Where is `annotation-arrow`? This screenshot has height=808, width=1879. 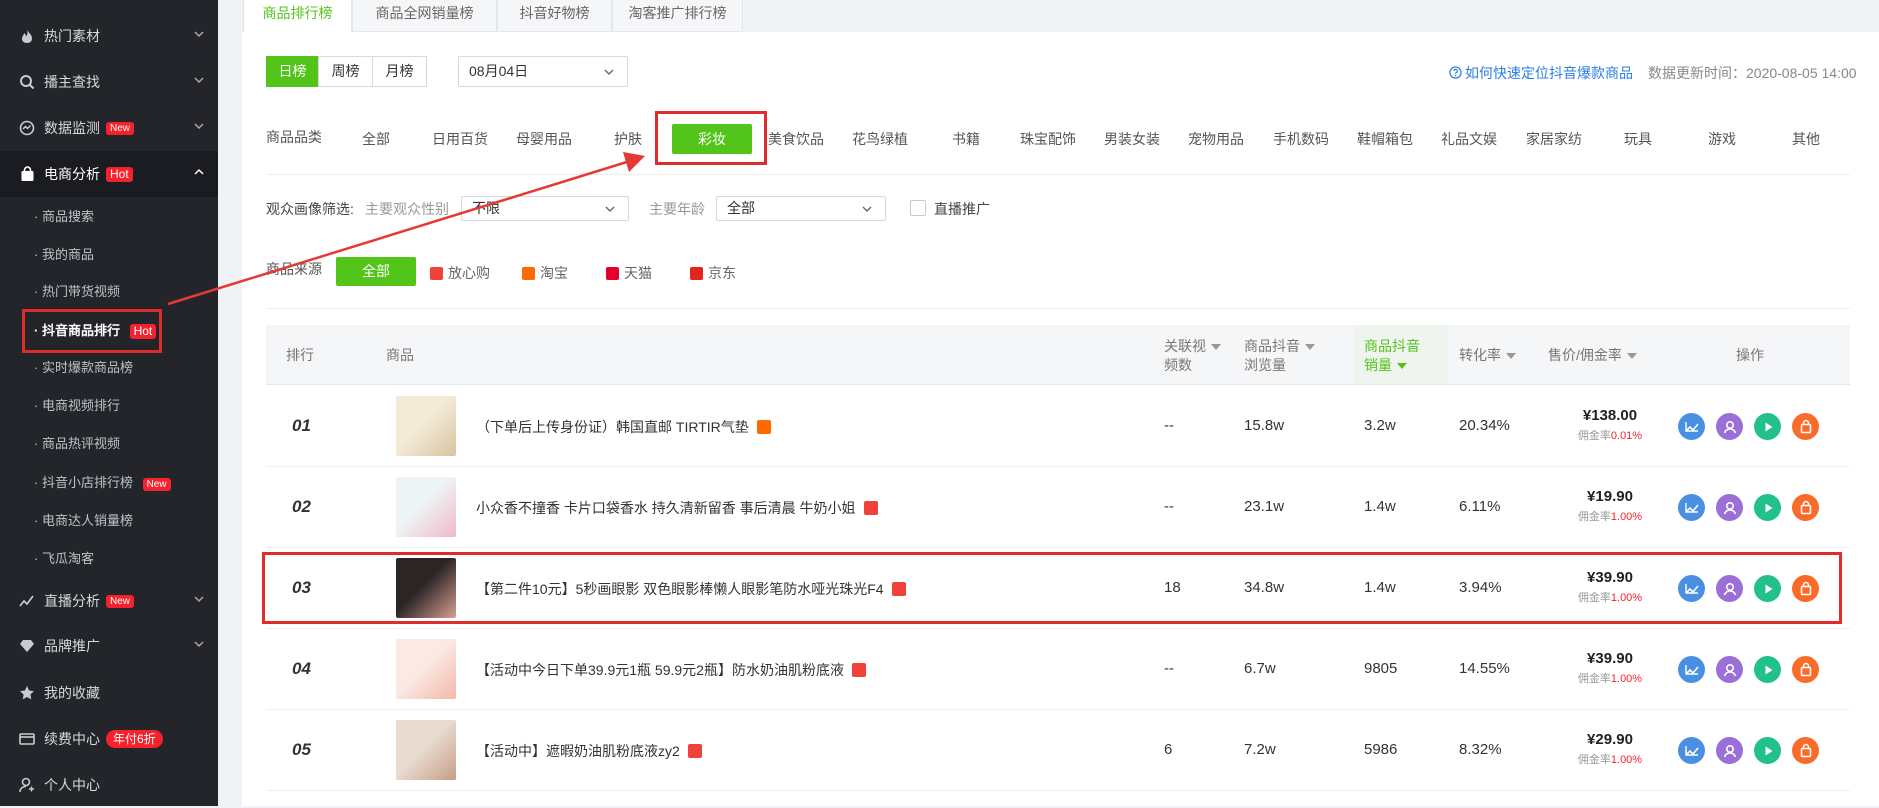
annotation-arrow is located at coordinates (406, 229).